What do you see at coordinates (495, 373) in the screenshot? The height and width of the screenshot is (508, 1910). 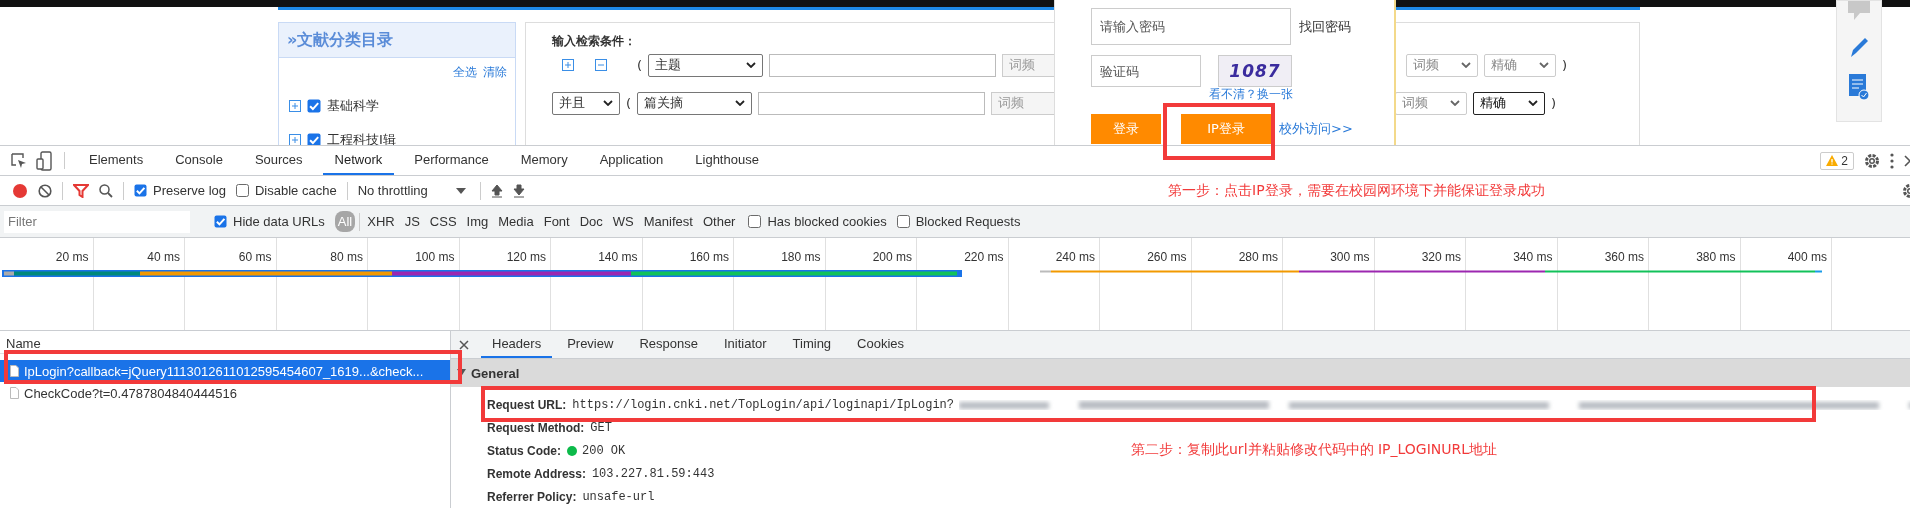 I see `section-title: General` at bounding box center [495, 373].